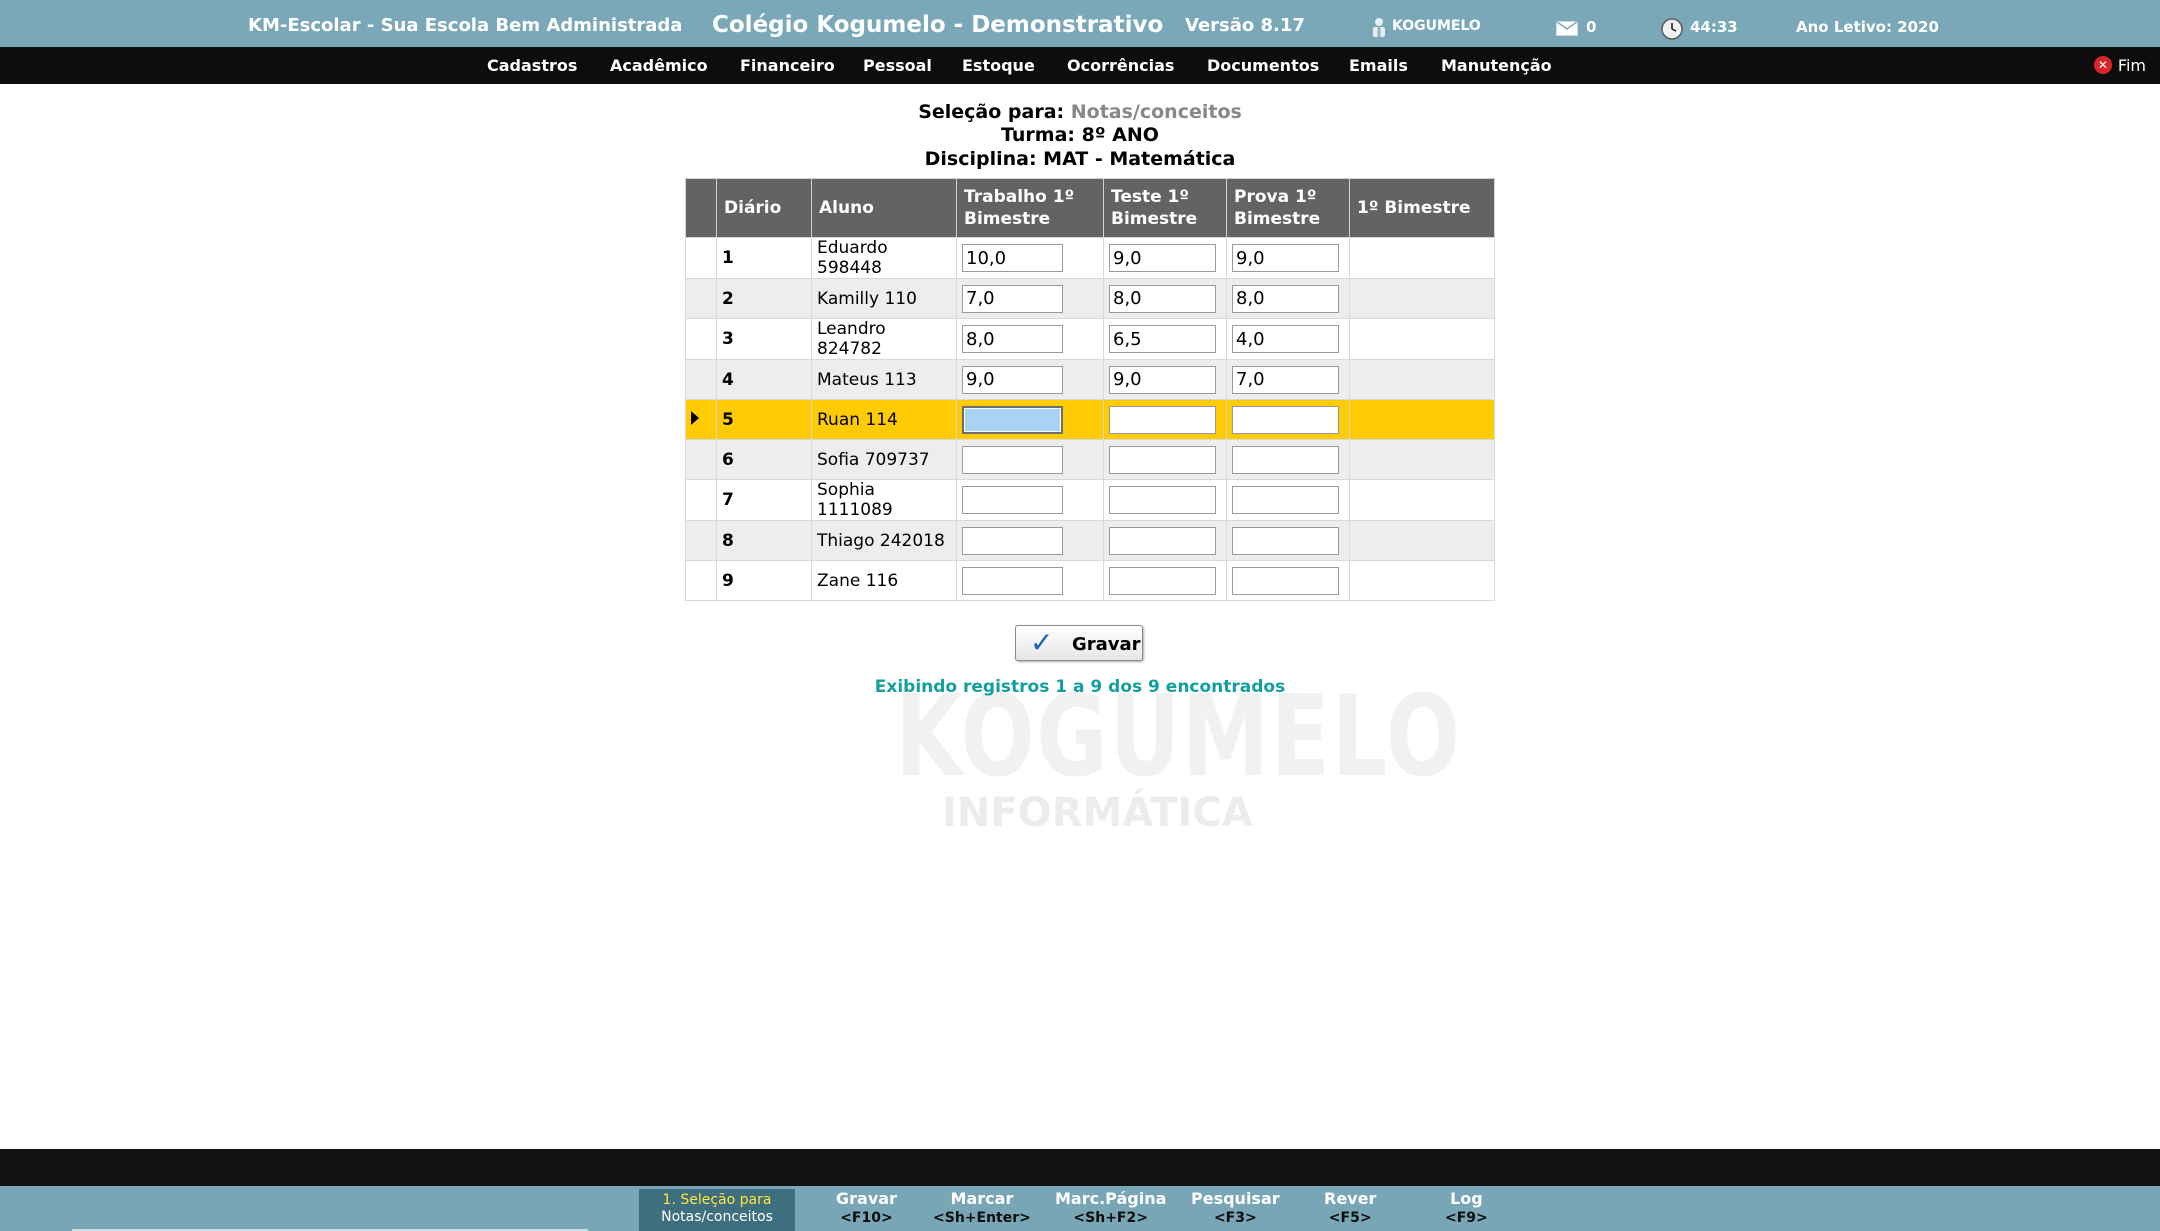 The image size is (2160, 1231). What do you see at coordinates (787, 65) in the screenshot?
I see `menu-financeiro: Financeiro` at bounding box center [787, 65].